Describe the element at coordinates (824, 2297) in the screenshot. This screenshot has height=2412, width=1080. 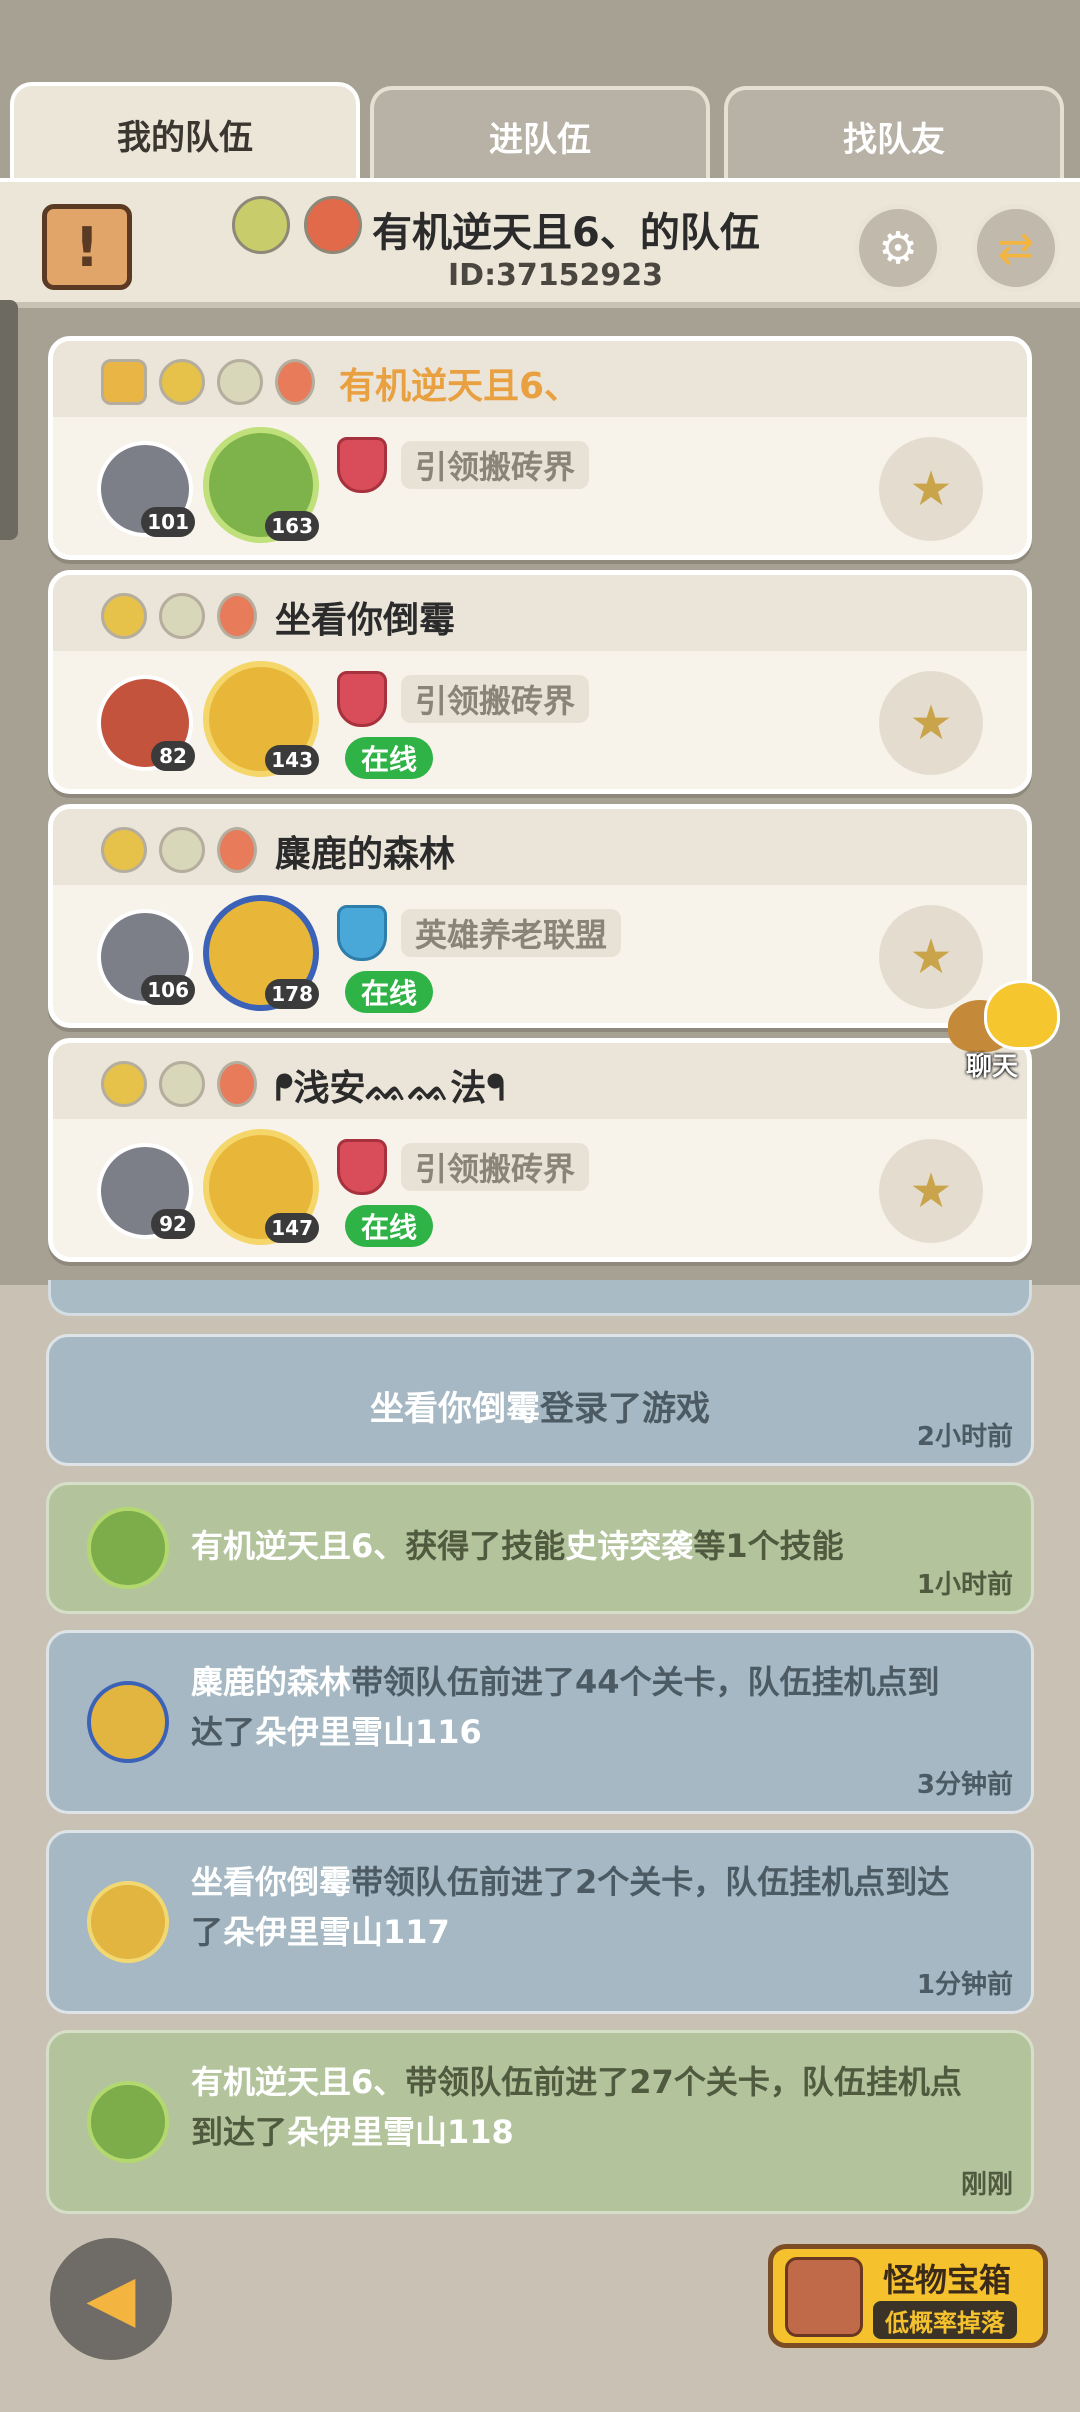
I see `boar-chest-icon` at that location.